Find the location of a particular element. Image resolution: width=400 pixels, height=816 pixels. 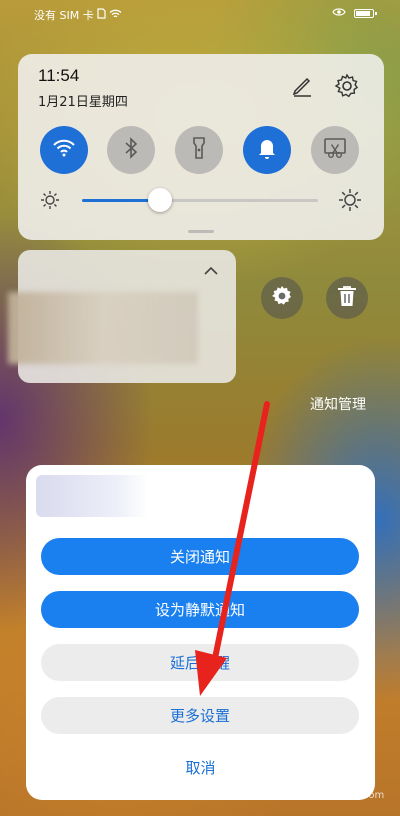

notification-settings-button is located at coordinates (282, 298).